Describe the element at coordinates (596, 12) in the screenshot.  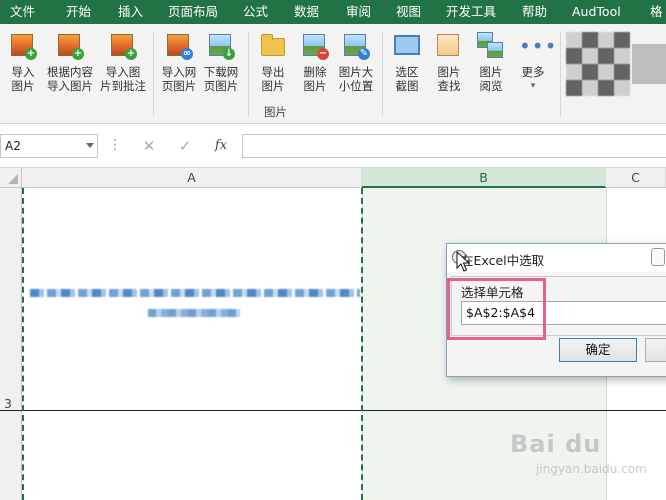
I see `tab-audtool: AudTool` at that location.